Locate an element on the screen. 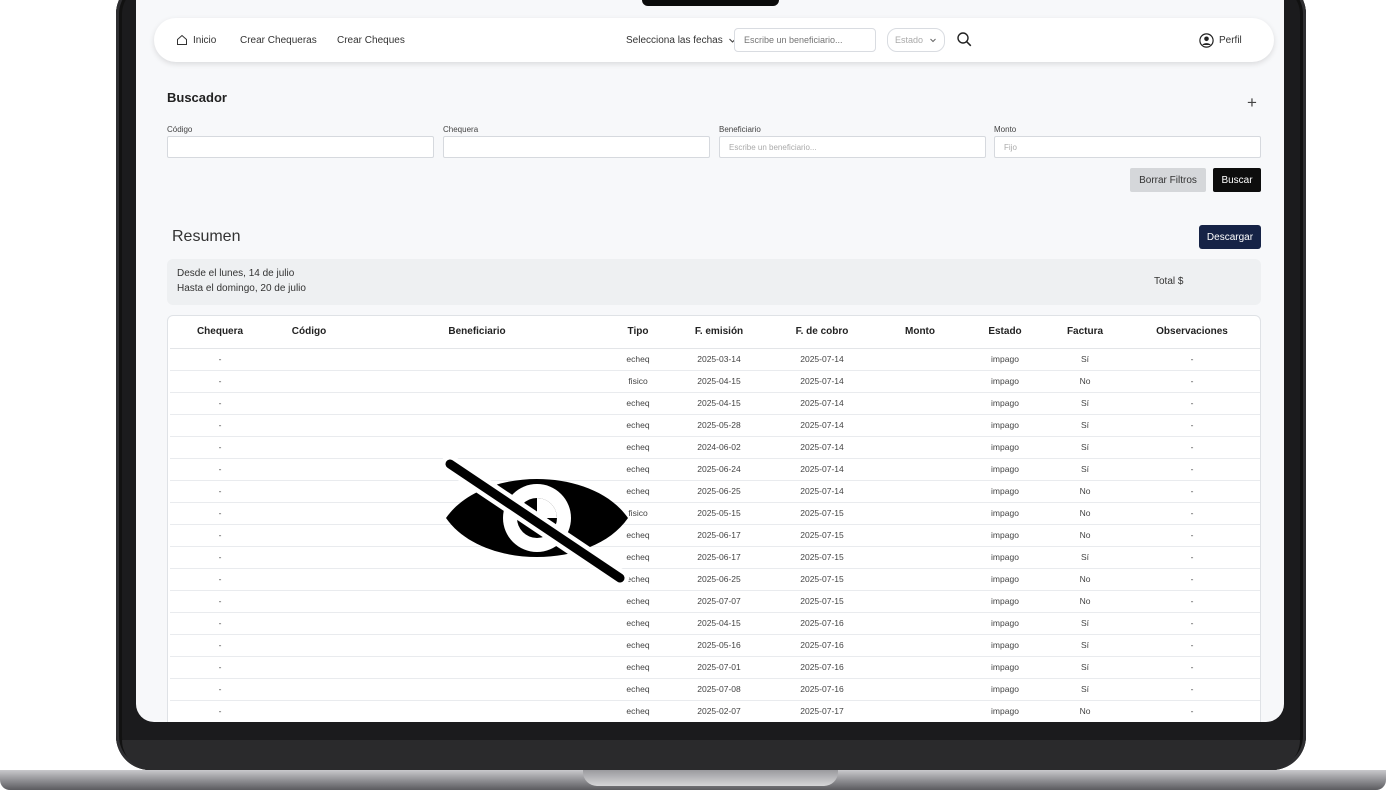  date-range-select: Selecciona las fechas is located at coordinates (681, 40).